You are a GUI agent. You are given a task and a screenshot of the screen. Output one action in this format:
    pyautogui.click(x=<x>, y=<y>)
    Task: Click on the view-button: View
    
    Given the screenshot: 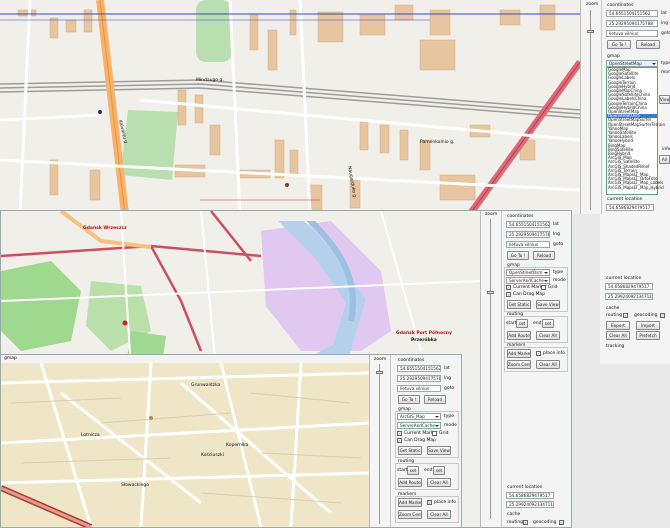 What is the action you would take?
    pyautogui.click(x=664, y=99)
    